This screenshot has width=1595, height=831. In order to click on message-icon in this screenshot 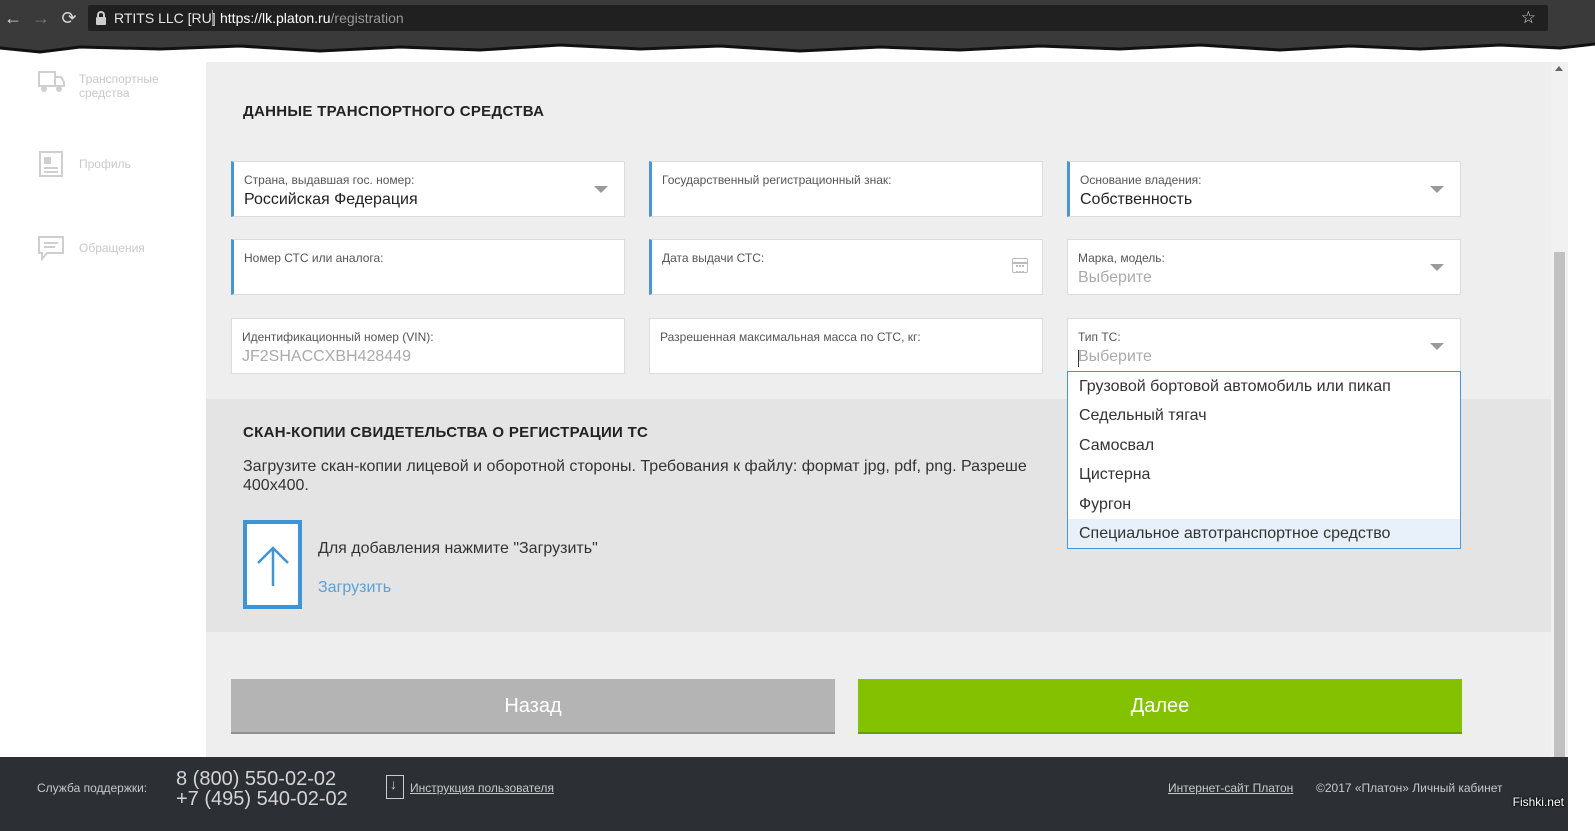, I will do `click(51, 249)`.